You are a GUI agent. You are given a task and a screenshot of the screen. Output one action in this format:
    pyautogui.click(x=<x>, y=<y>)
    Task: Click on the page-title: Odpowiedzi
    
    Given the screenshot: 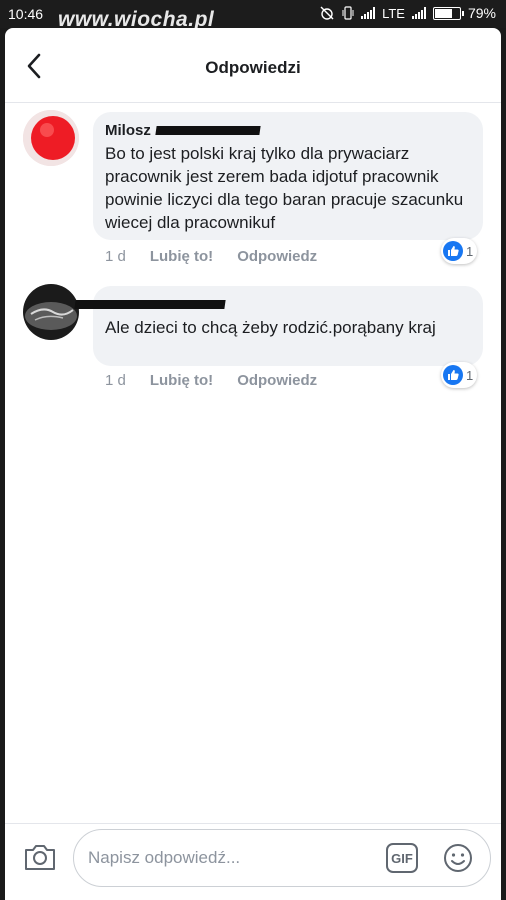 What is the action you would take?
    pyautogui.click(x=253, y=67)
    